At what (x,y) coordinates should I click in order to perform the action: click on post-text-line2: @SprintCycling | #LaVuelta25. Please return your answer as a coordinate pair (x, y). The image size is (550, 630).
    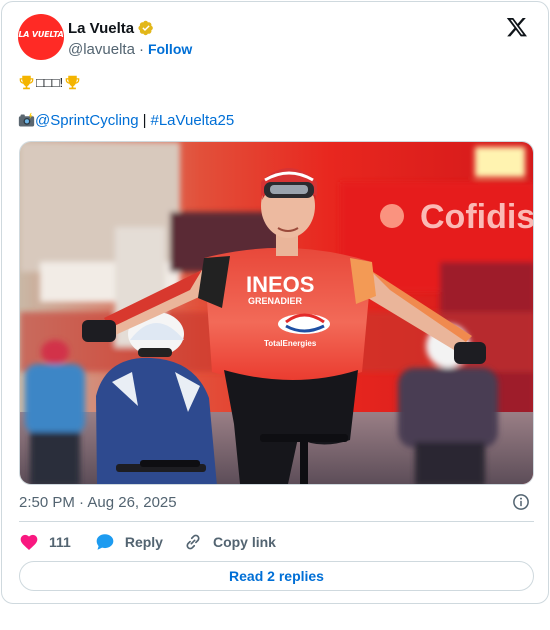
    Looking at the image, I should click on (126, 120).